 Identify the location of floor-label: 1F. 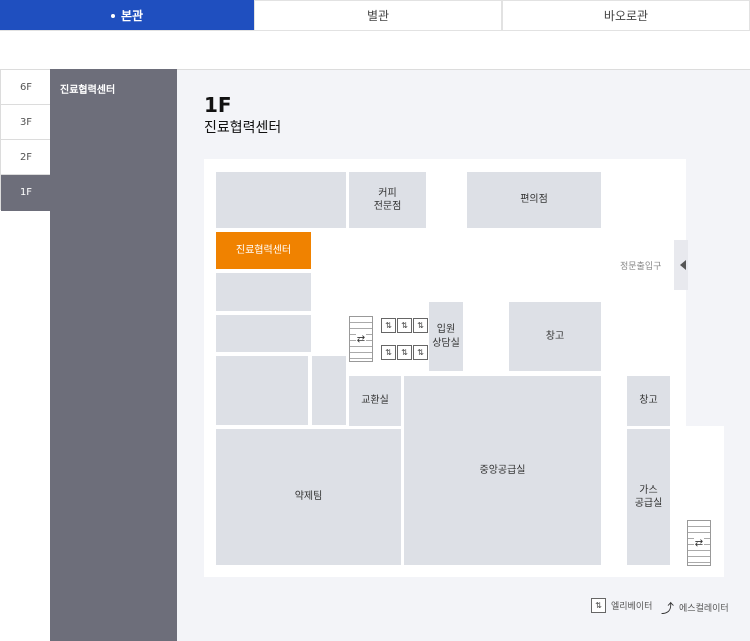
(26, 192).